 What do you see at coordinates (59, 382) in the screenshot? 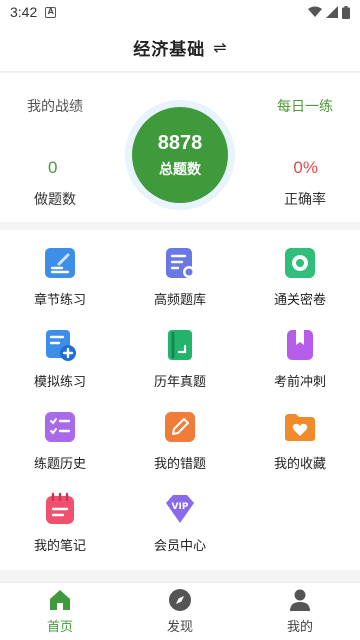
I see `feature-label: 模拟练习` at bounding box center [59, 382].